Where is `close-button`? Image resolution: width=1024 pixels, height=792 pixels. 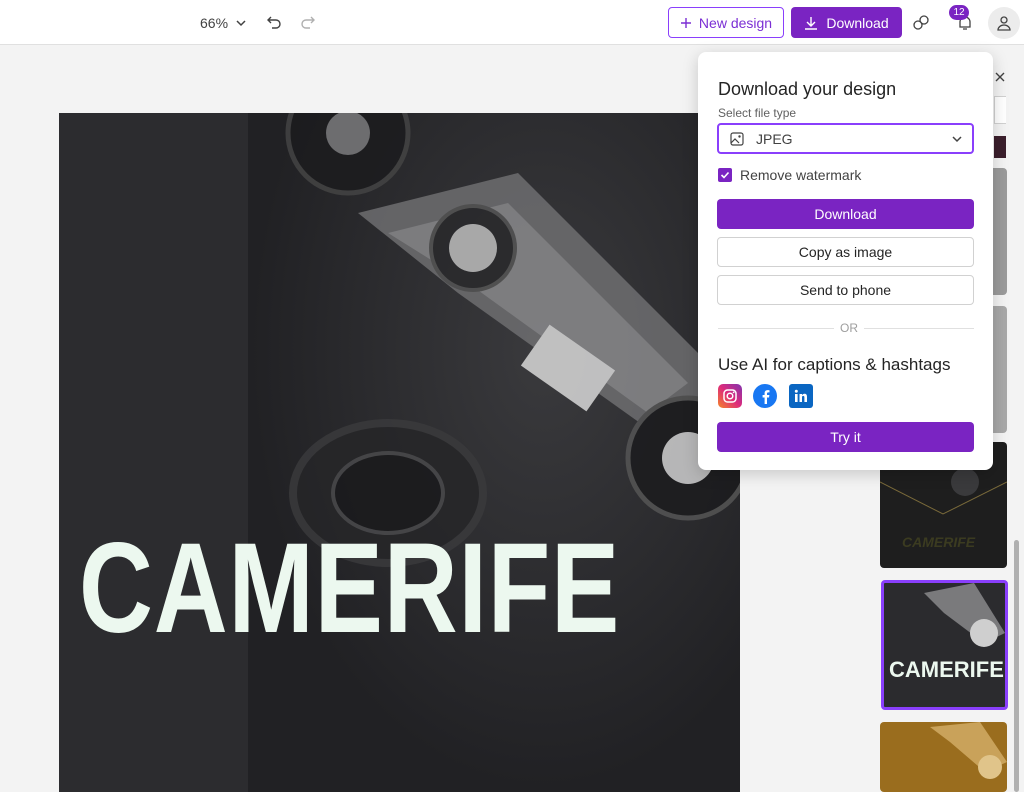
close-button is located at coordinates (1000, 79).